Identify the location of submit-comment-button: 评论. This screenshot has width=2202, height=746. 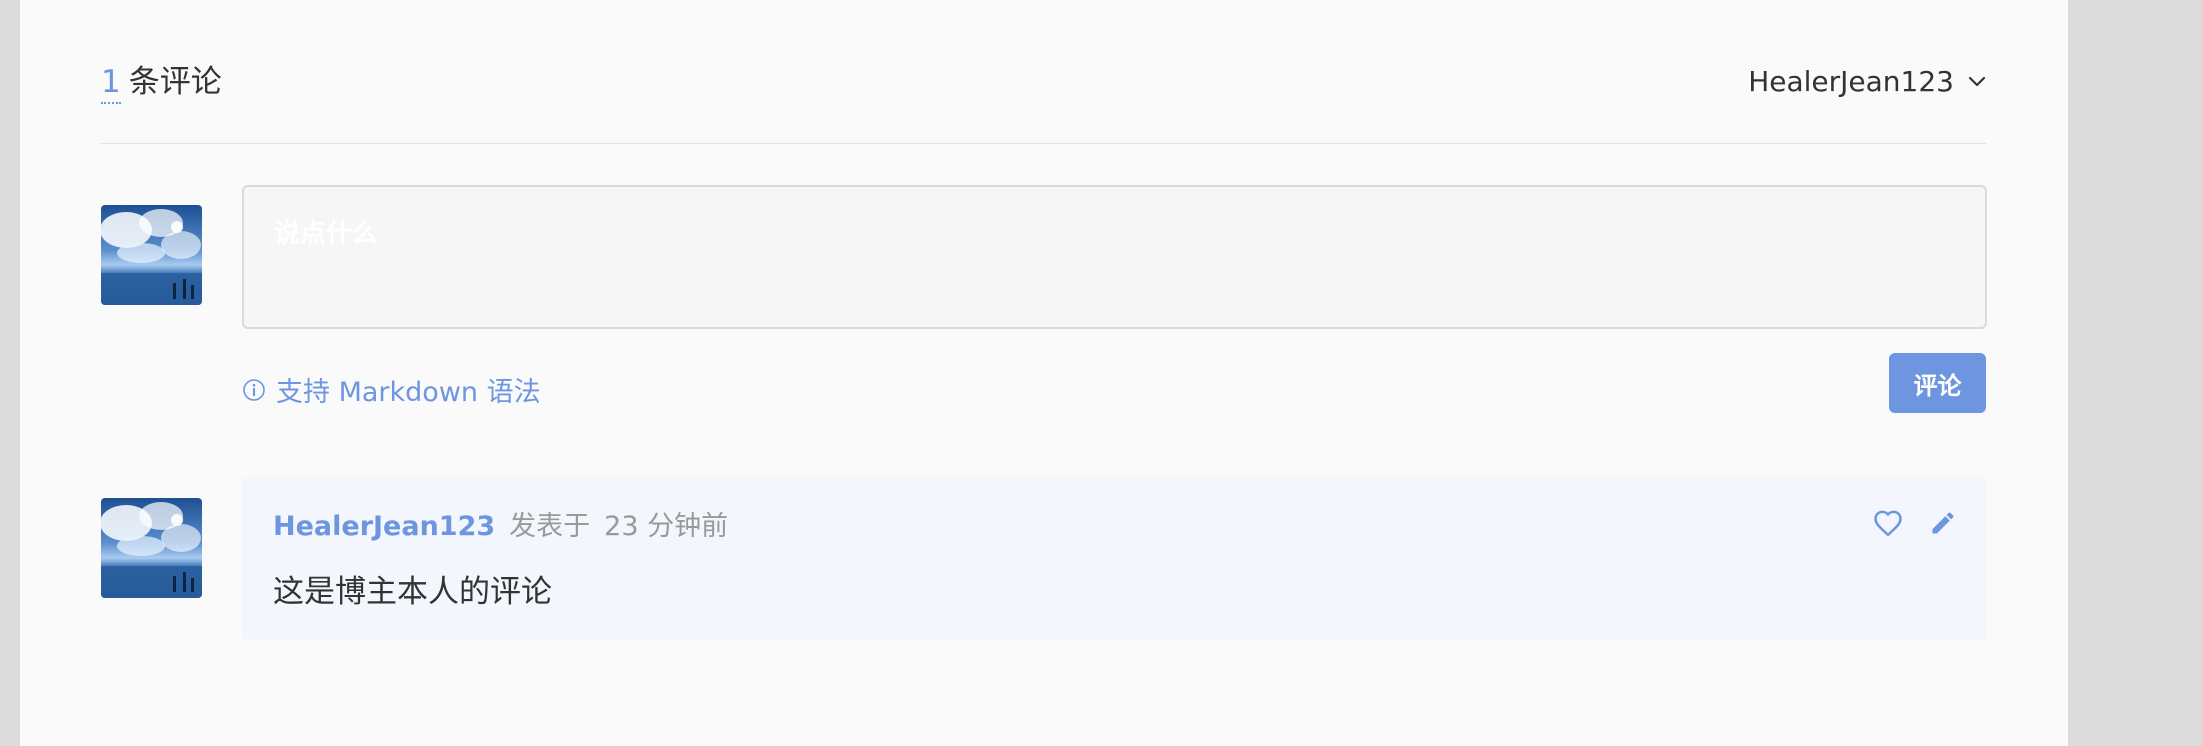
(1937, 383).